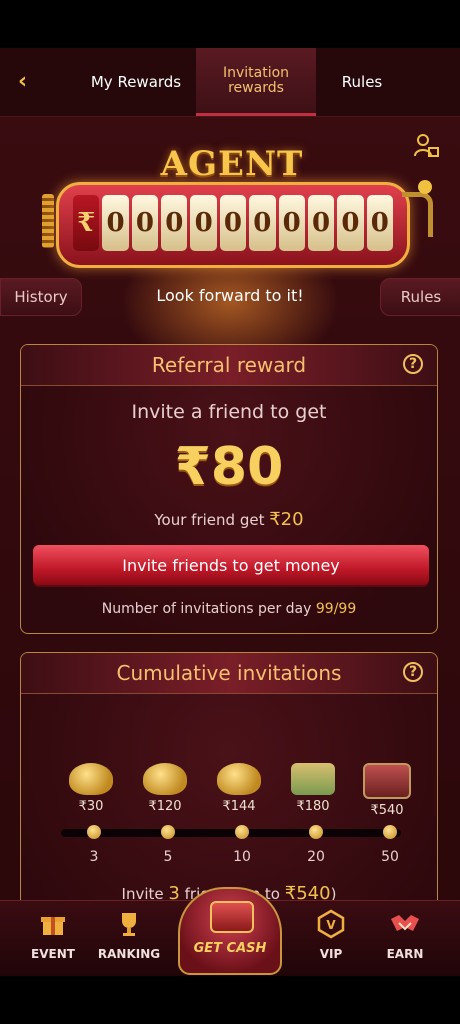  Describe the element at coordinates (331, 954) in the screenshot. I see `nav-vip-label: VIP` at that location.